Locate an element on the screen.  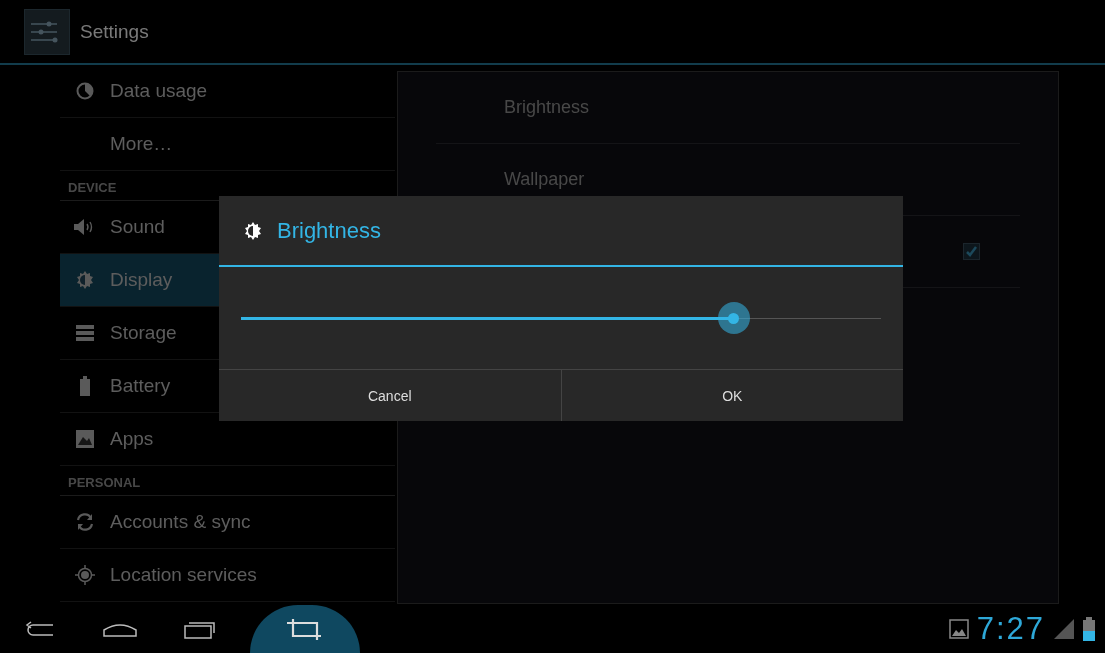
checkbox is located at coordinates (971, 251).